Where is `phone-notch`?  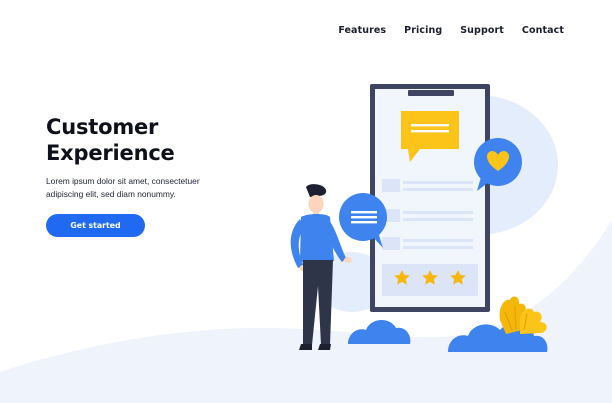
phone-notch is located at coordinates (431, 93).